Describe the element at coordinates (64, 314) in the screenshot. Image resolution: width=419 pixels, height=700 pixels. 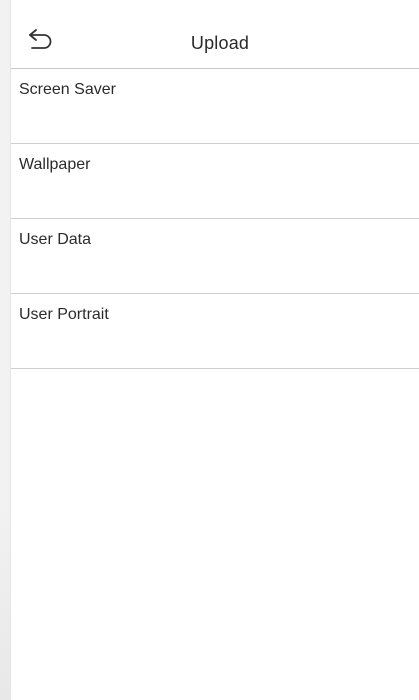
I see `menu-item-label: User Portrait` at that location.